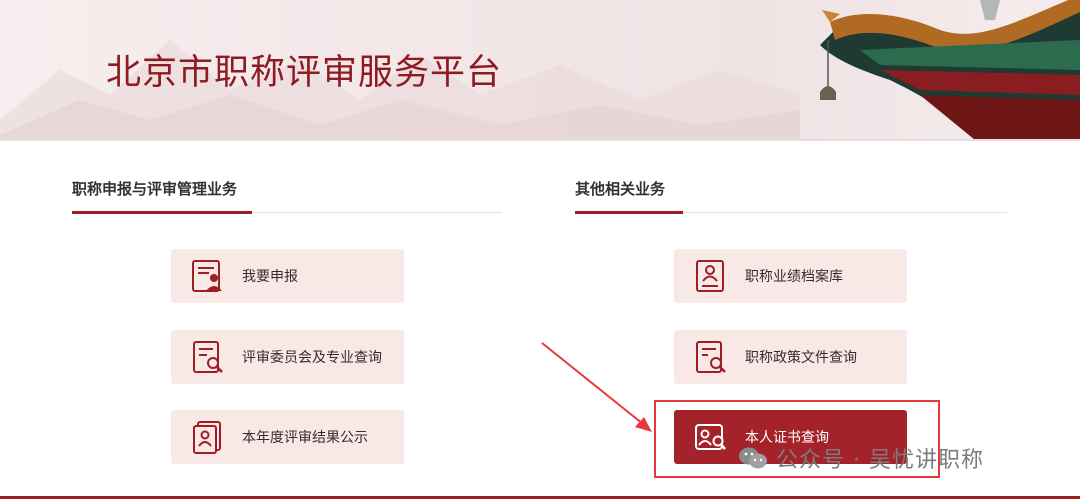  Describe the element at coordinates (312, 358) in the screenshot. I see `committee-query-button-label: 评审委员会及专业查询` at that location.